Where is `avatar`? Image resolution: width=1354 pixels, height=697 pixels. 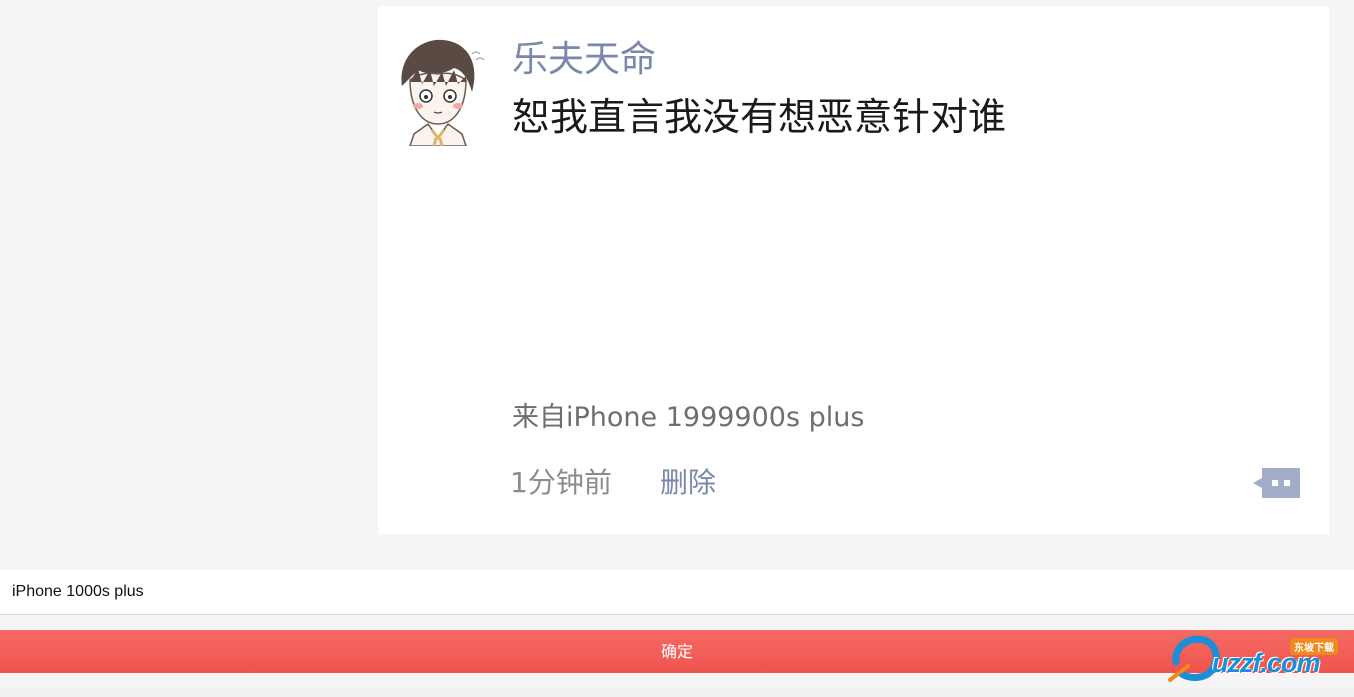 avatar is located at coordinates (438, 90).